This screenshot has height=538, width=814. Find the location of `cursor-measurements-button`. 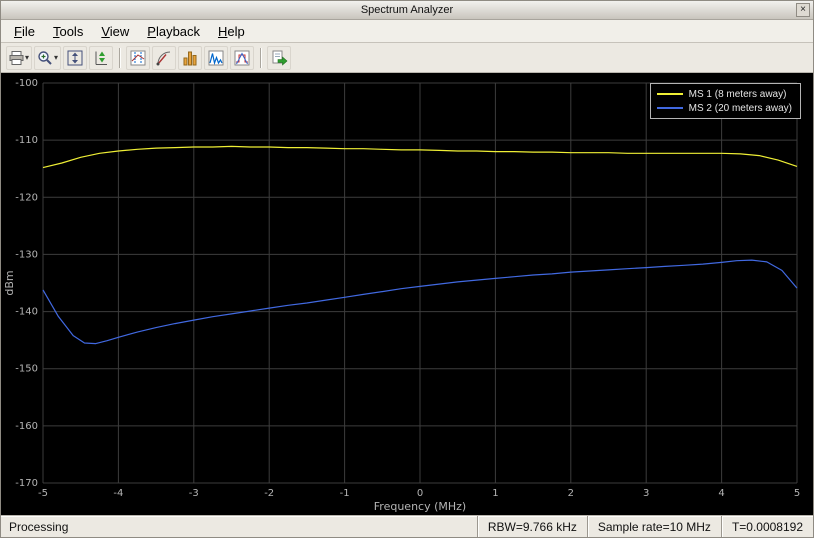

cursor-measurements-button is located at coordinates (138, 57).